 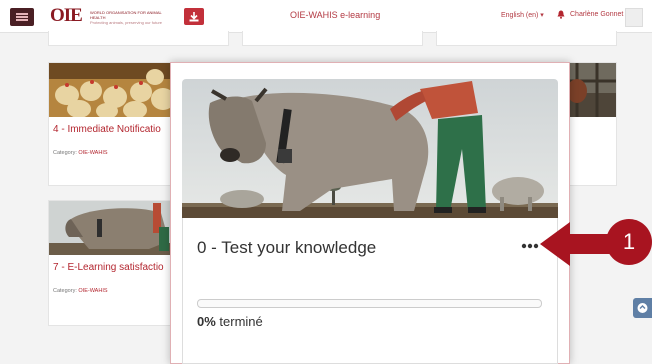 What do you see at coordinates (522, 15) in the screenshot?
I see `language-selector: English (en) ▾` at bounding box center [522, 15].